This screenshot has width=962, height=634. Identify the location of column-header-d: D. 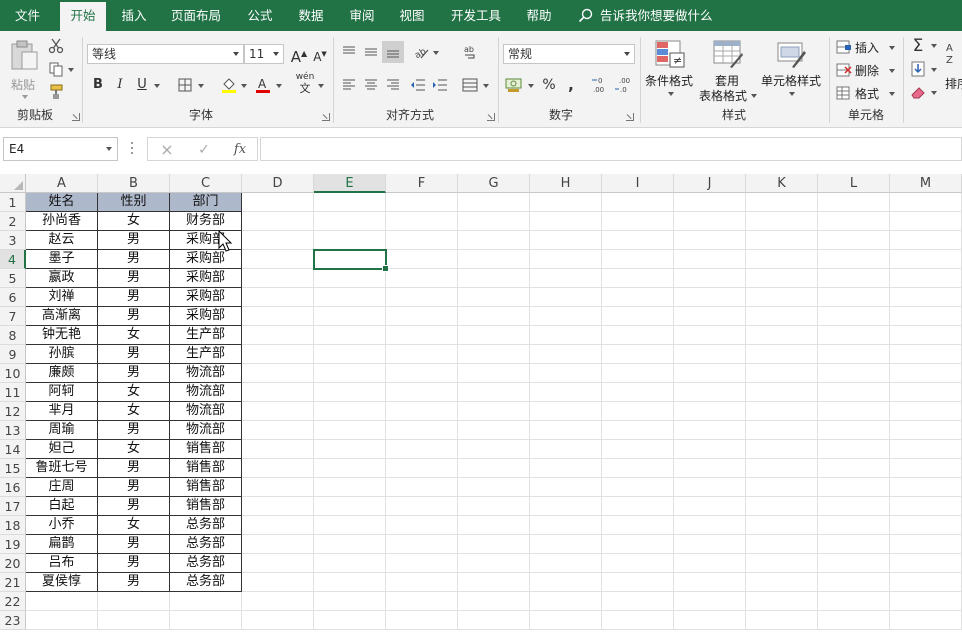
(278, 183).